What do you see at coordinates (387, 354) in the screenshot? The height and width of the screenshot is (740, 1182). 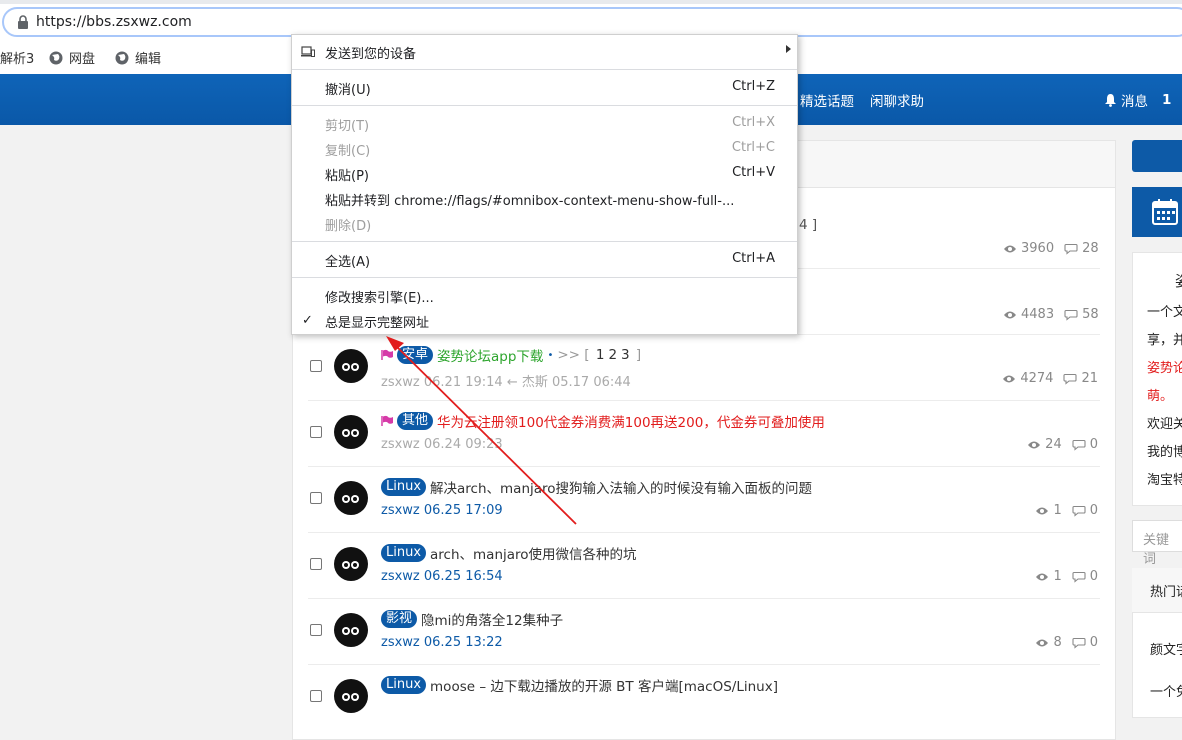 I see `flag-icon` at bounding box center [387, 354].